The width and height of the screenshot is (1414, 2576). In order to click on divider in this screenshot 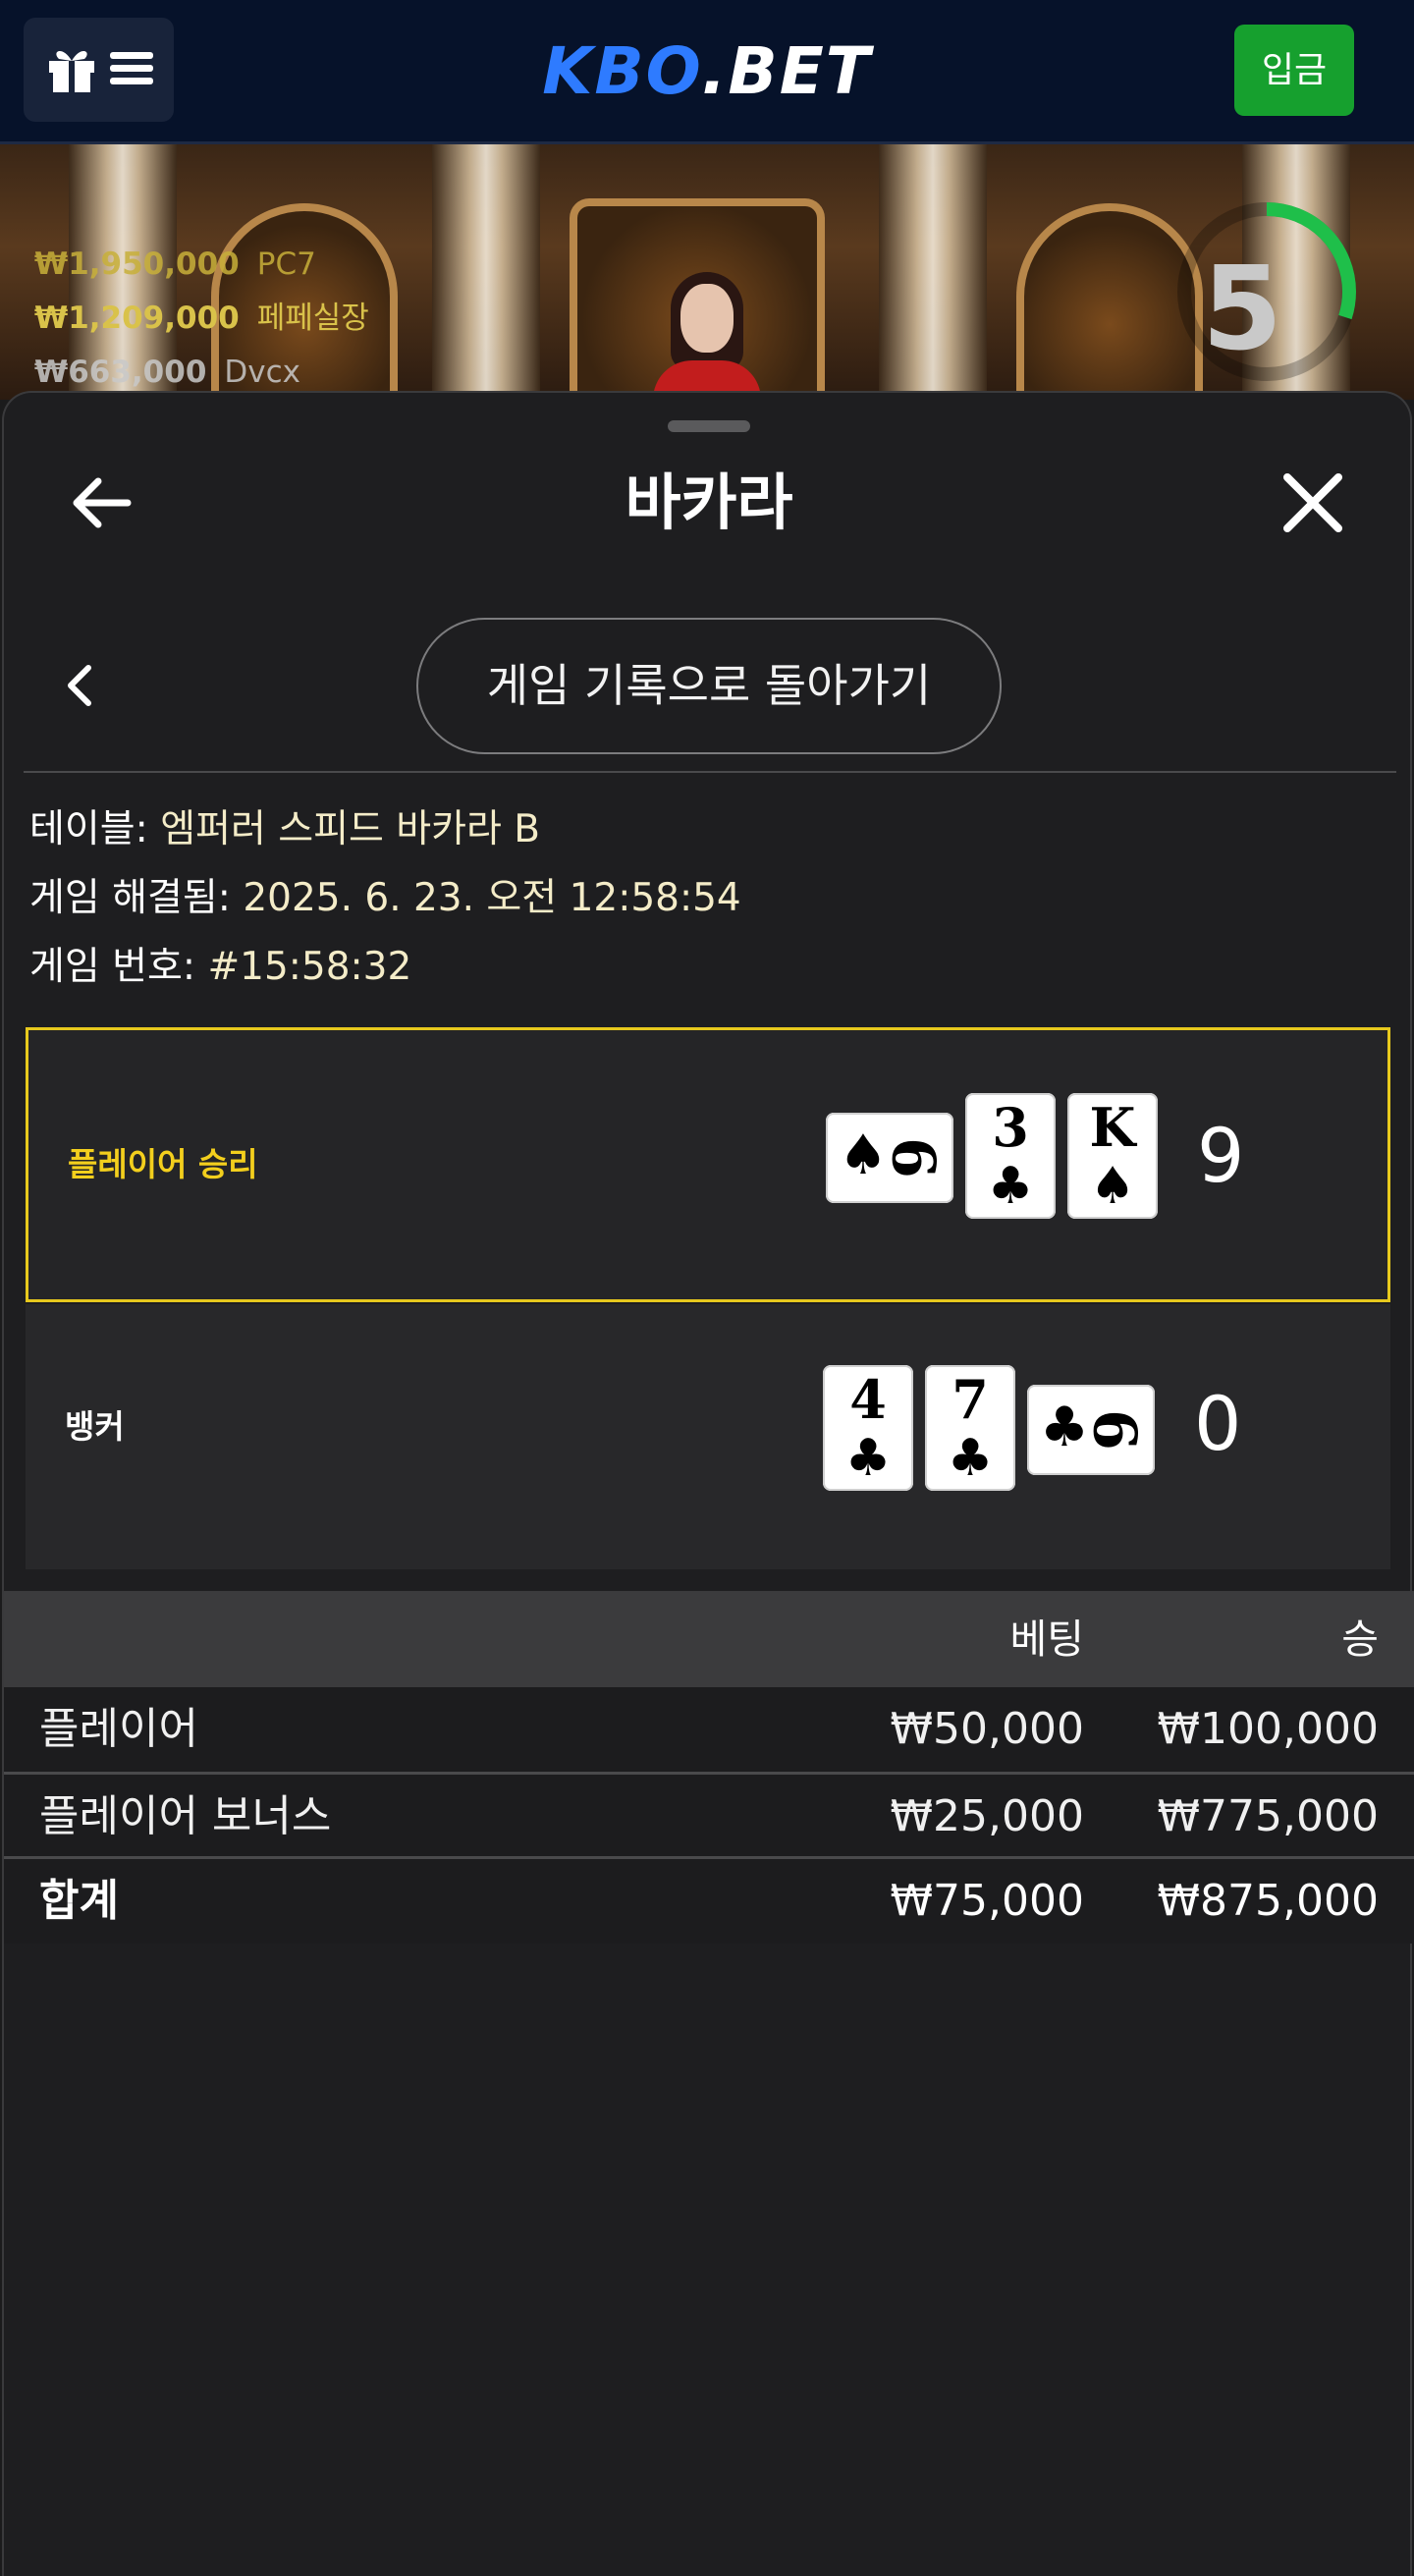, I will do `click(710, 772)`.